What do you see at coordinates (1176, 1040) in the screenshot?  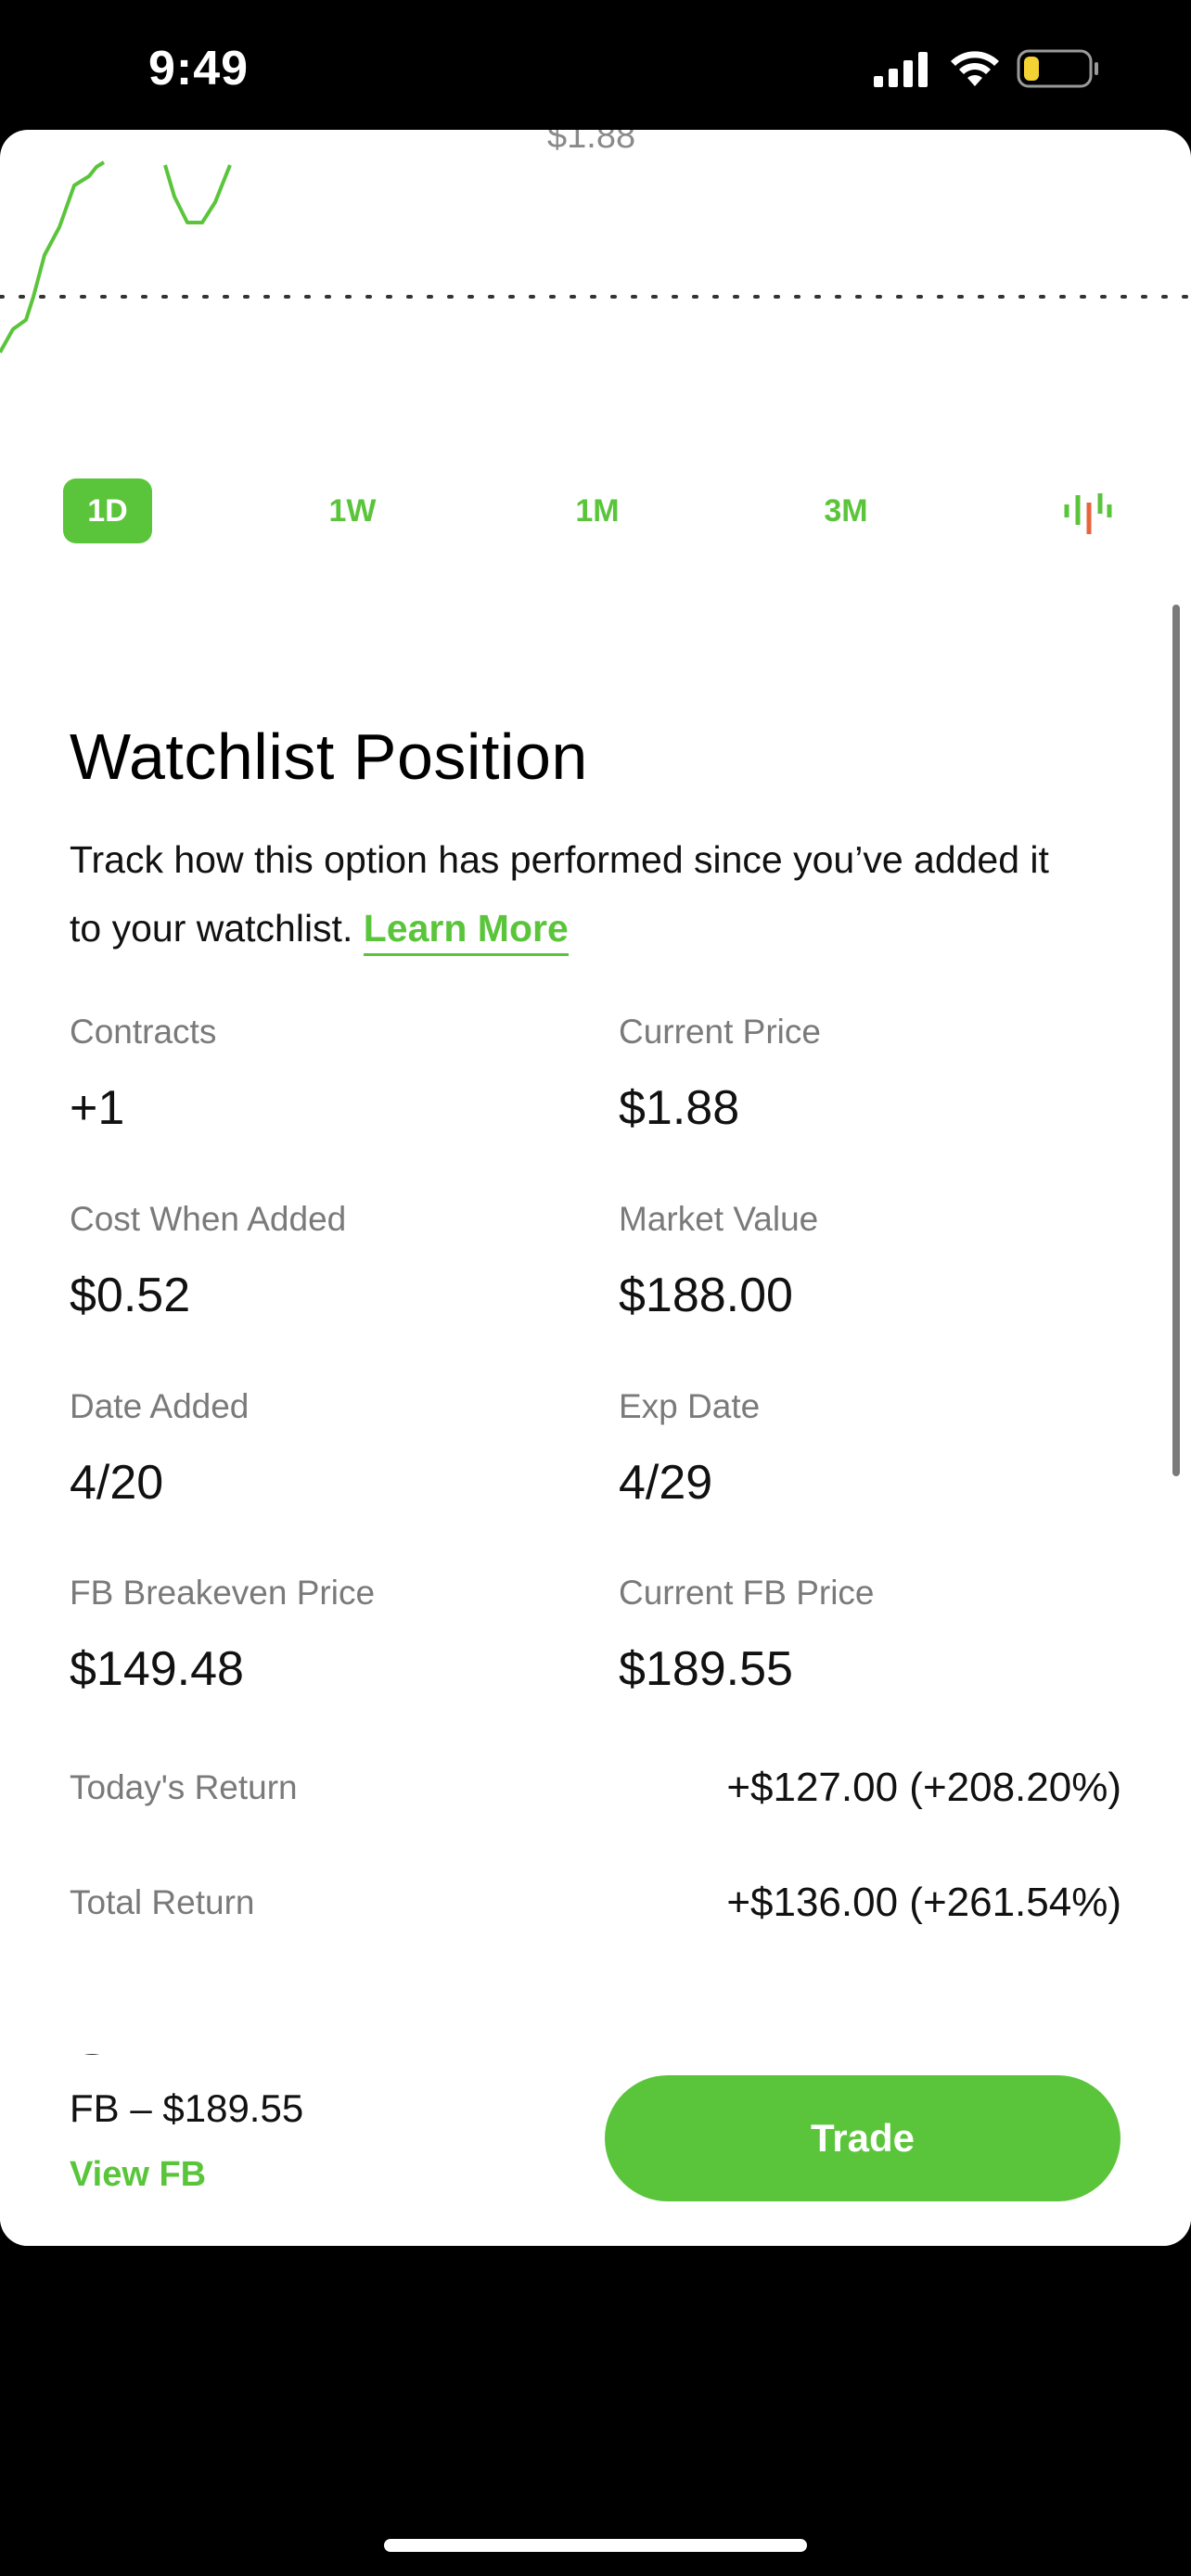 I see `scrollbar` at bounding box center [1176, 1040].